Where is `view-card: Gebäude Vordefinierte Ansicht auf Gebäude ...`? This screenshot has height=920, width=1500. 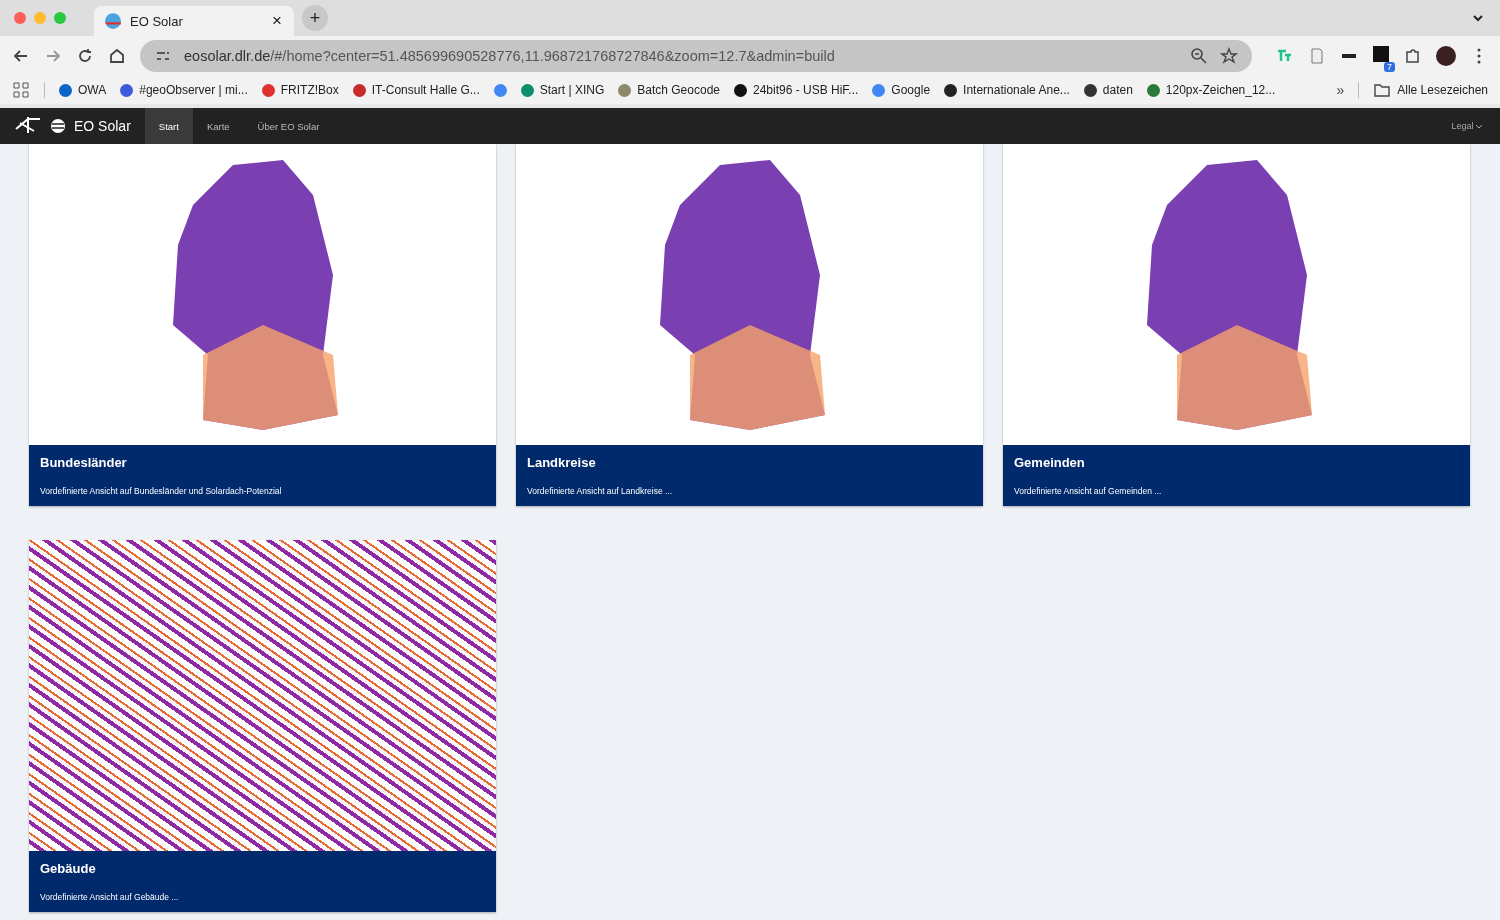
view-card: Gebäude Vordefinierte Ansicht auf Gebäude ... is located at coordinates (262, 726).